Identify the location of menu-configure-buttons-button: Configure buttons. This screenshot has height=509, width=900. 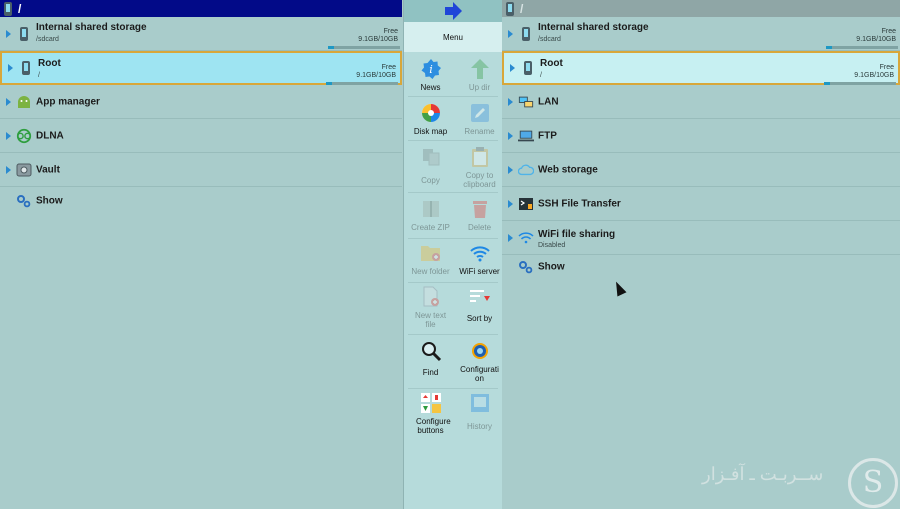
(430, 413).